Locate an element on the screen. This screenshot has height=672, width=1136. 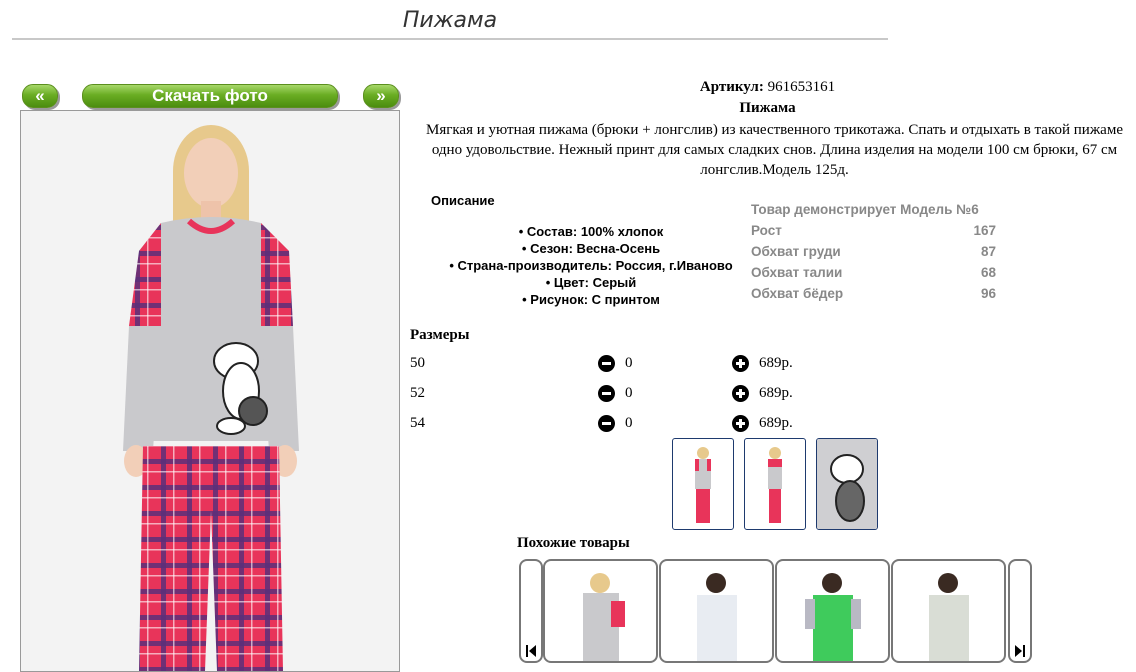
sizes-heading: Размеры is located at coordinates (440, 335).